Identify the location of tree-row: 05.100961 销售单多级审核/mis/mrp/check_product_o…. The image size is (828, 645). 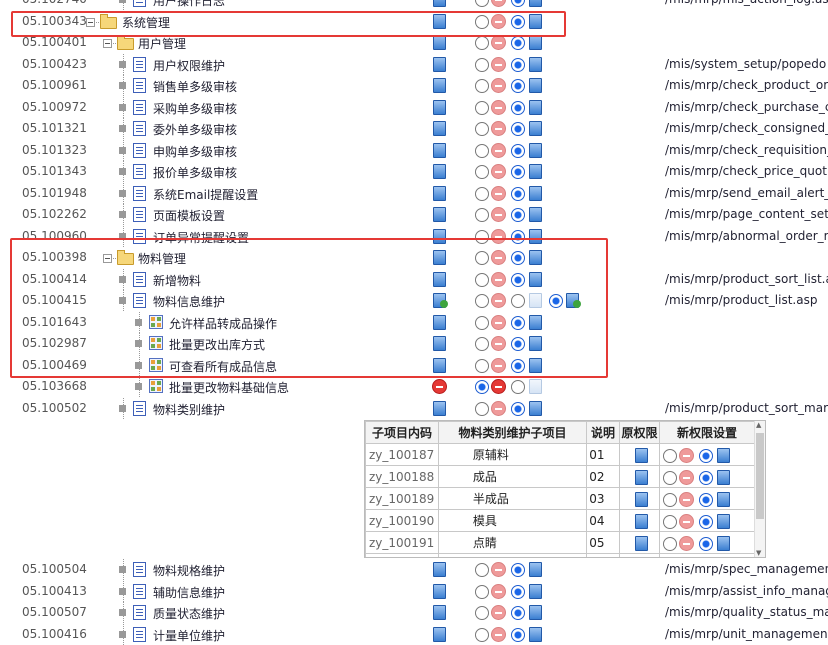
(414, 85).